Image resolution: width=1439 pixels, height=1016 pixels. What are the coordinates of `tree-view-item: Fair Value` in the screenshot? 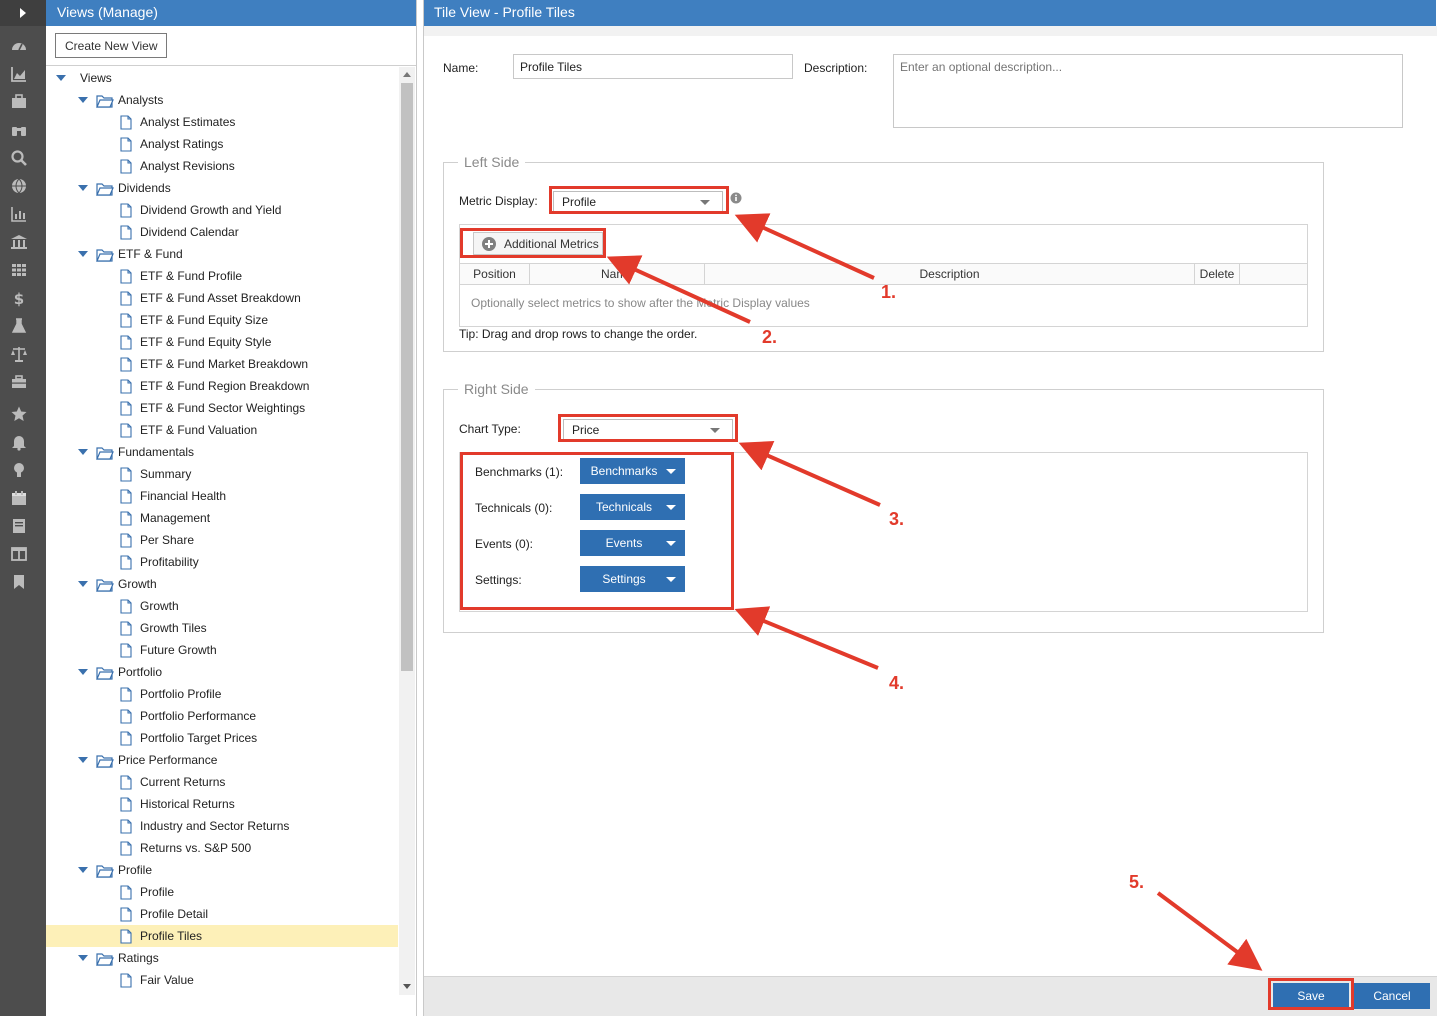 It's located at (222, 980).